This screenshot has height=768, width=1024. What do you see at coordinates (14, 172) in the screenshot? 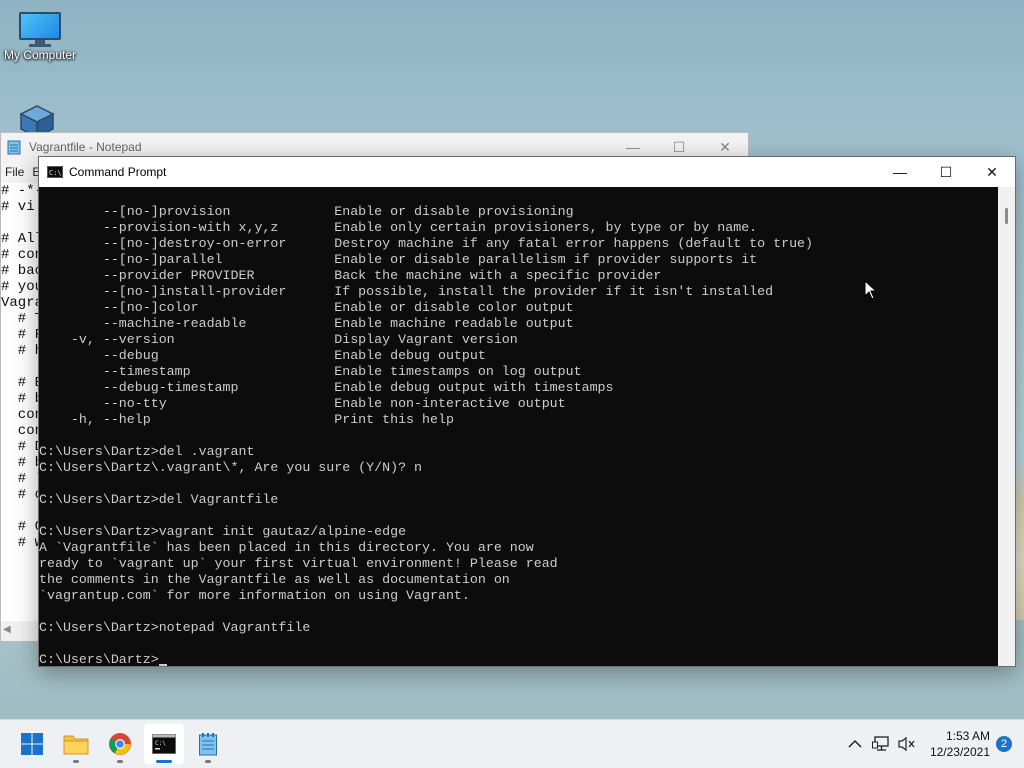
I see `menu-file: File` at bounding box center [14, 172].